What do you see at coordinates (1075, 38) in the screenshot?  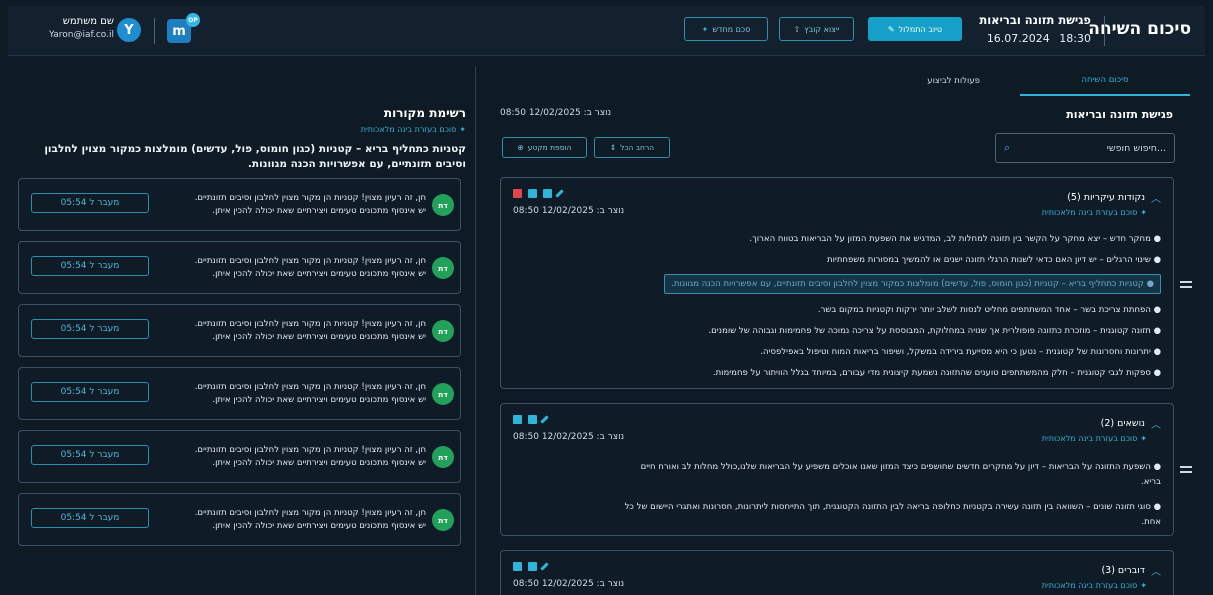 I see `meeting-time: 18:30` at bounding box center [1075, 38].